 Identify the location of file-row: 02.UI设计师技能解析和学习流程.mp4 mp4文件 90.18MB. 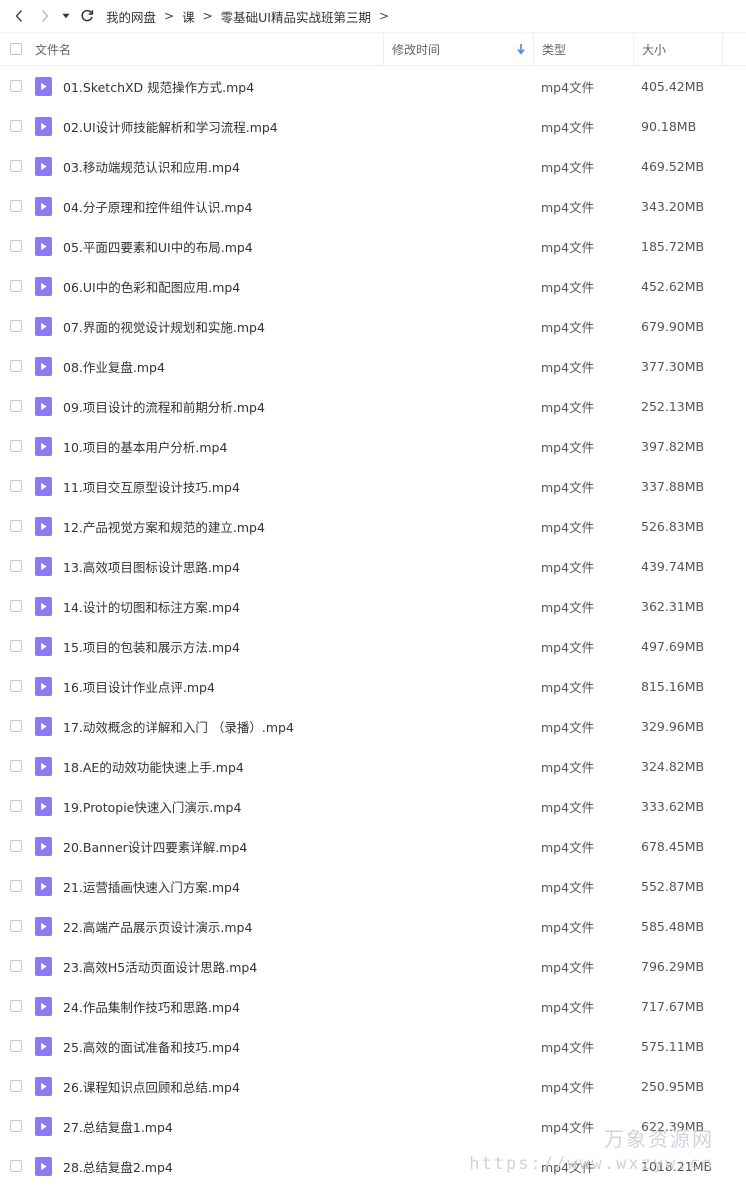
(373, 126).